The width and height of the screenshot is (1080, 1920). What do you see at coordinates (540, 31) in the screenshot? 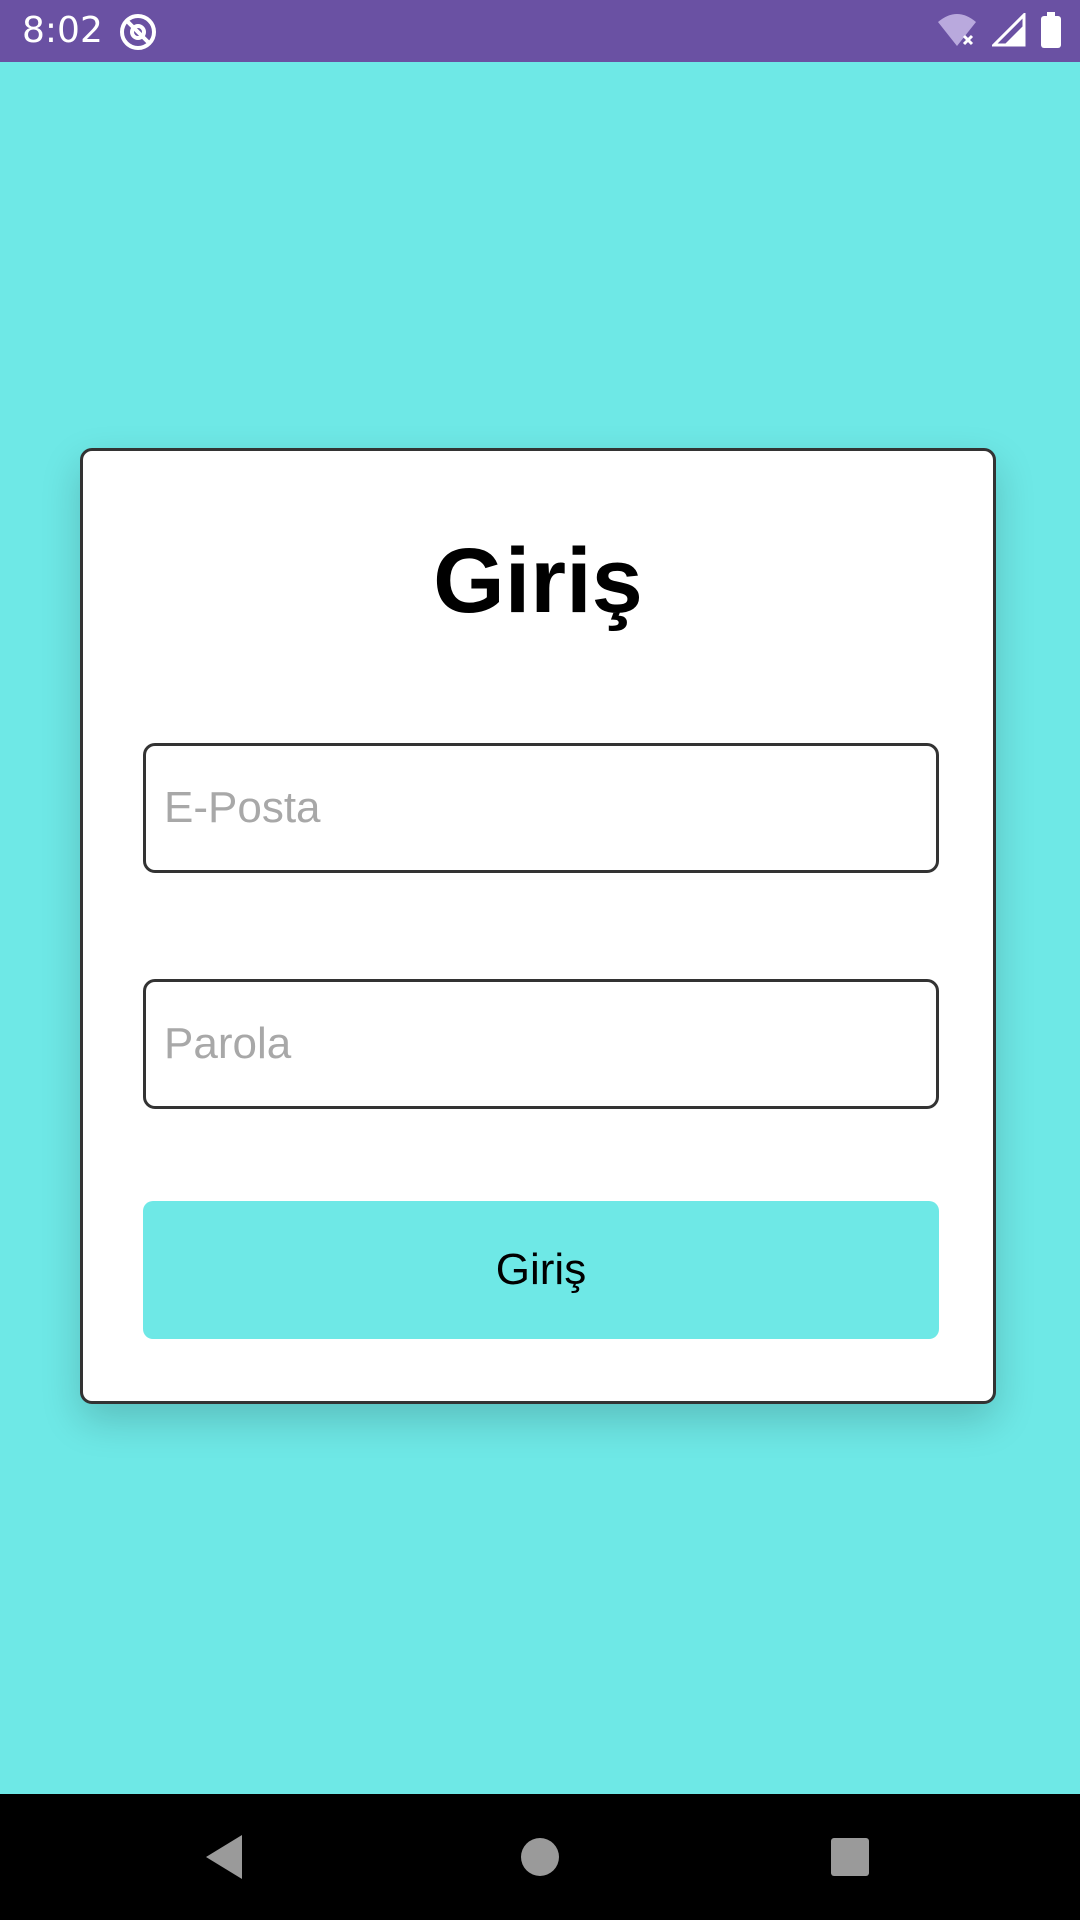
I see `status-bar: 8:02` at bounding box center [540, 31].